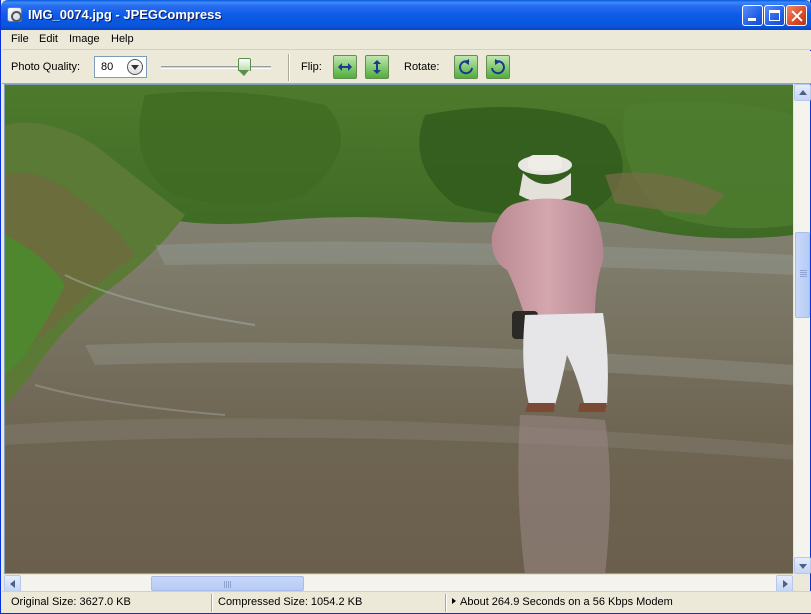  I want to click on arrow-up-icon, so click(803, 92).